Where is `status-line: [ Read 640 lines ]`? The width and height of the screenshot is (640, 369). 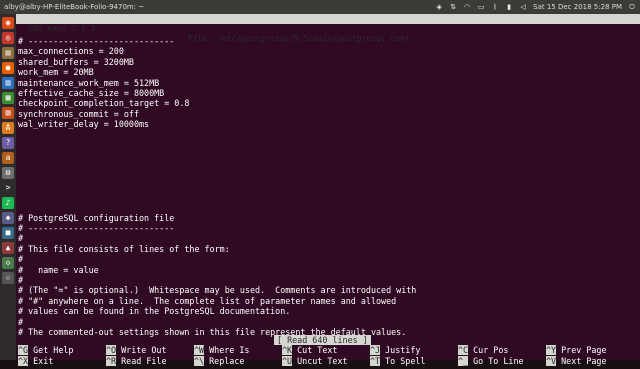
status-line: [ Read 640 lines ] is located at coordinates (322, 340).